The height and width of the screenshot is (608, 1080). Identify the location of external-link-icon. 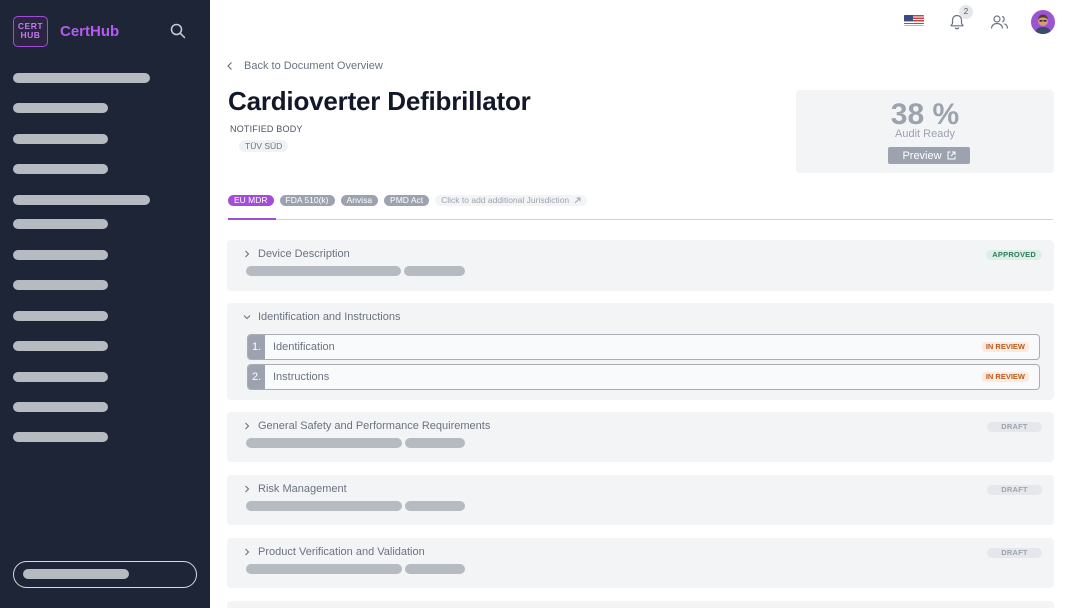
(951, 155).